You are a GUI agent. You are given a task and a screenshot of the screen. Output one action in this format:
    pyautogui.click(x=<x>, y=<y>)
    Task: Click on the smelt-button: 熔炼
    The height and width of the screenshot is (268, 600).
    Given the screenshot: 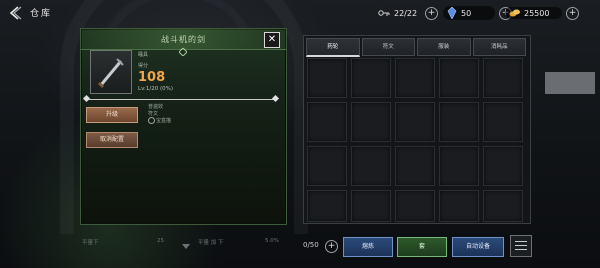 What is the action you would take?
    pyautogui.click(x=368, y=247)
    